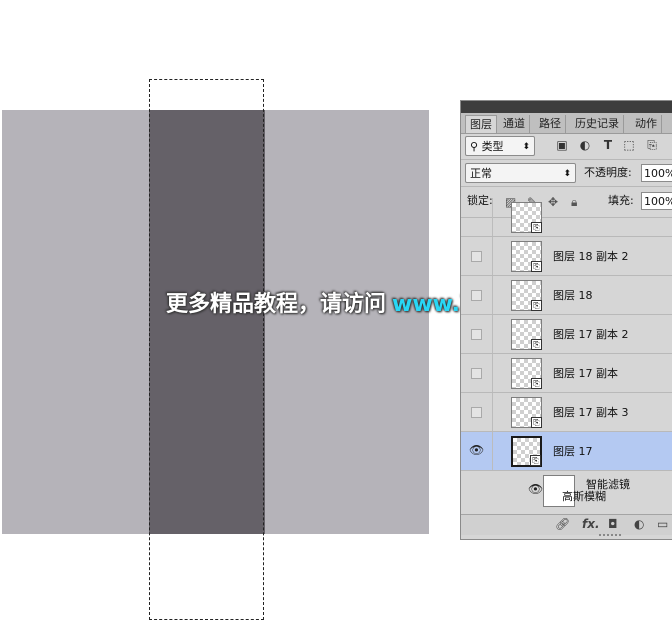 The height and width of the screenshot is (641, 672). Describe the element at coordinates (639, 524) in the screenshot. I see `adjustment-icon: ◐` at that location.